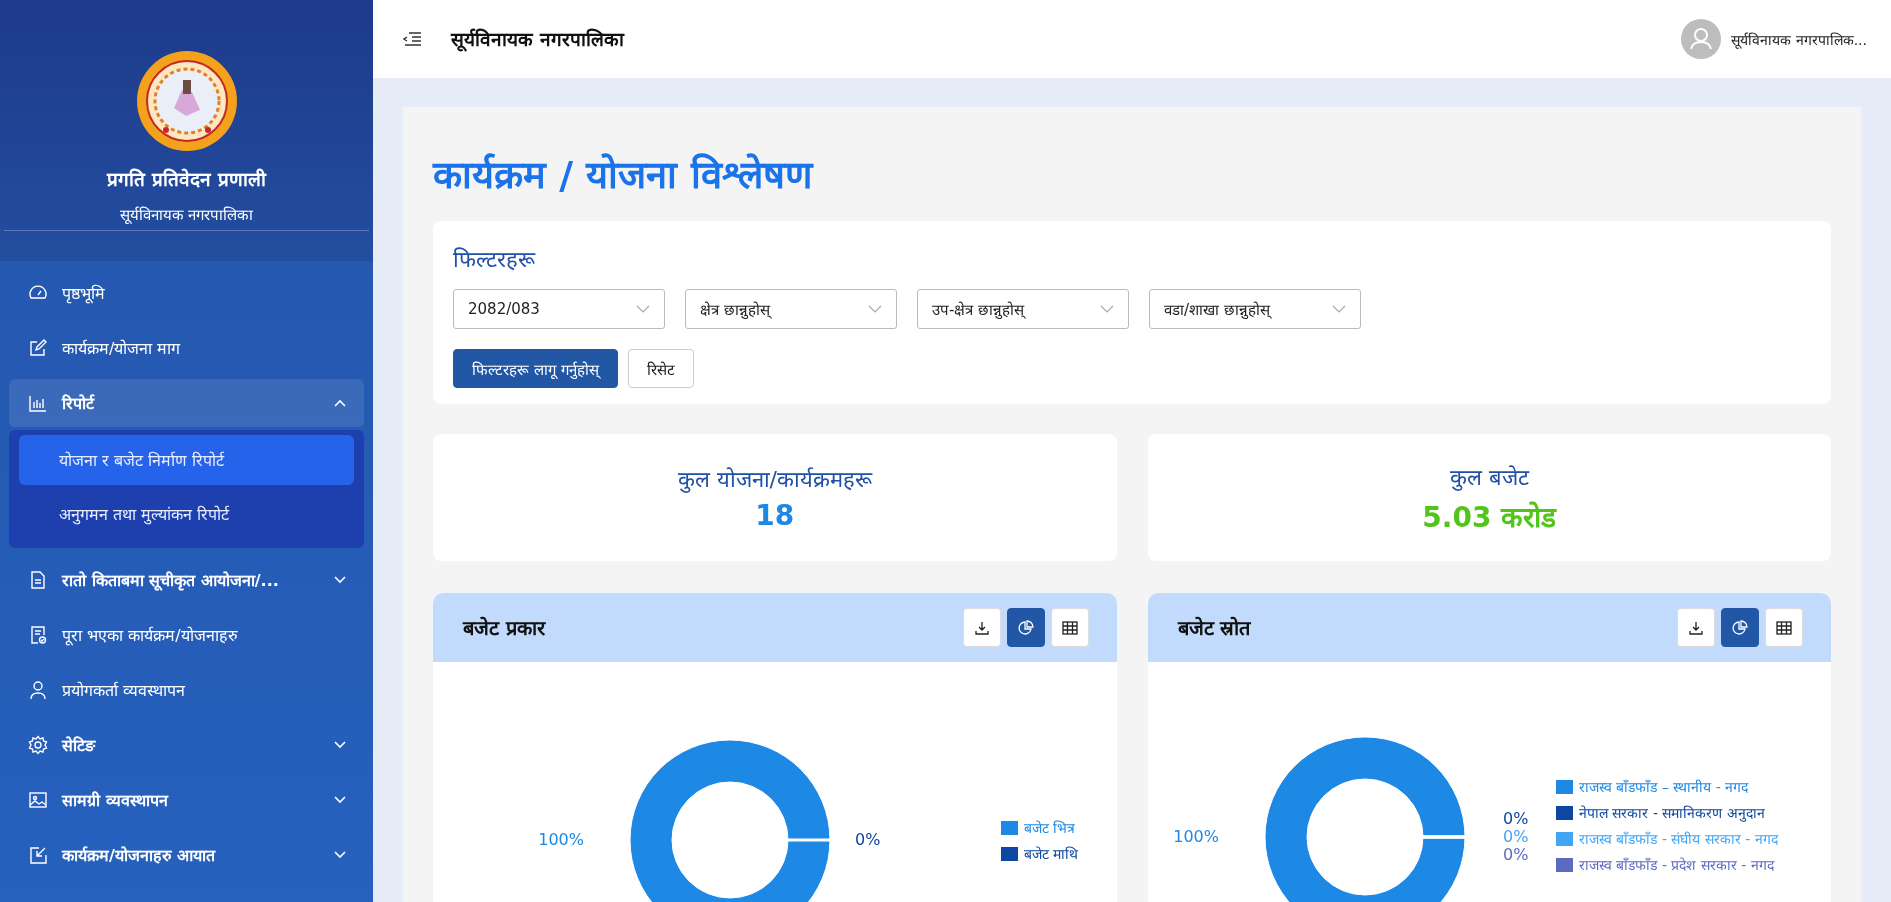 Image resolution: width=1891 pixels, height=902 pixels. I want to click on bar-chart-icon, so click(38, 403).